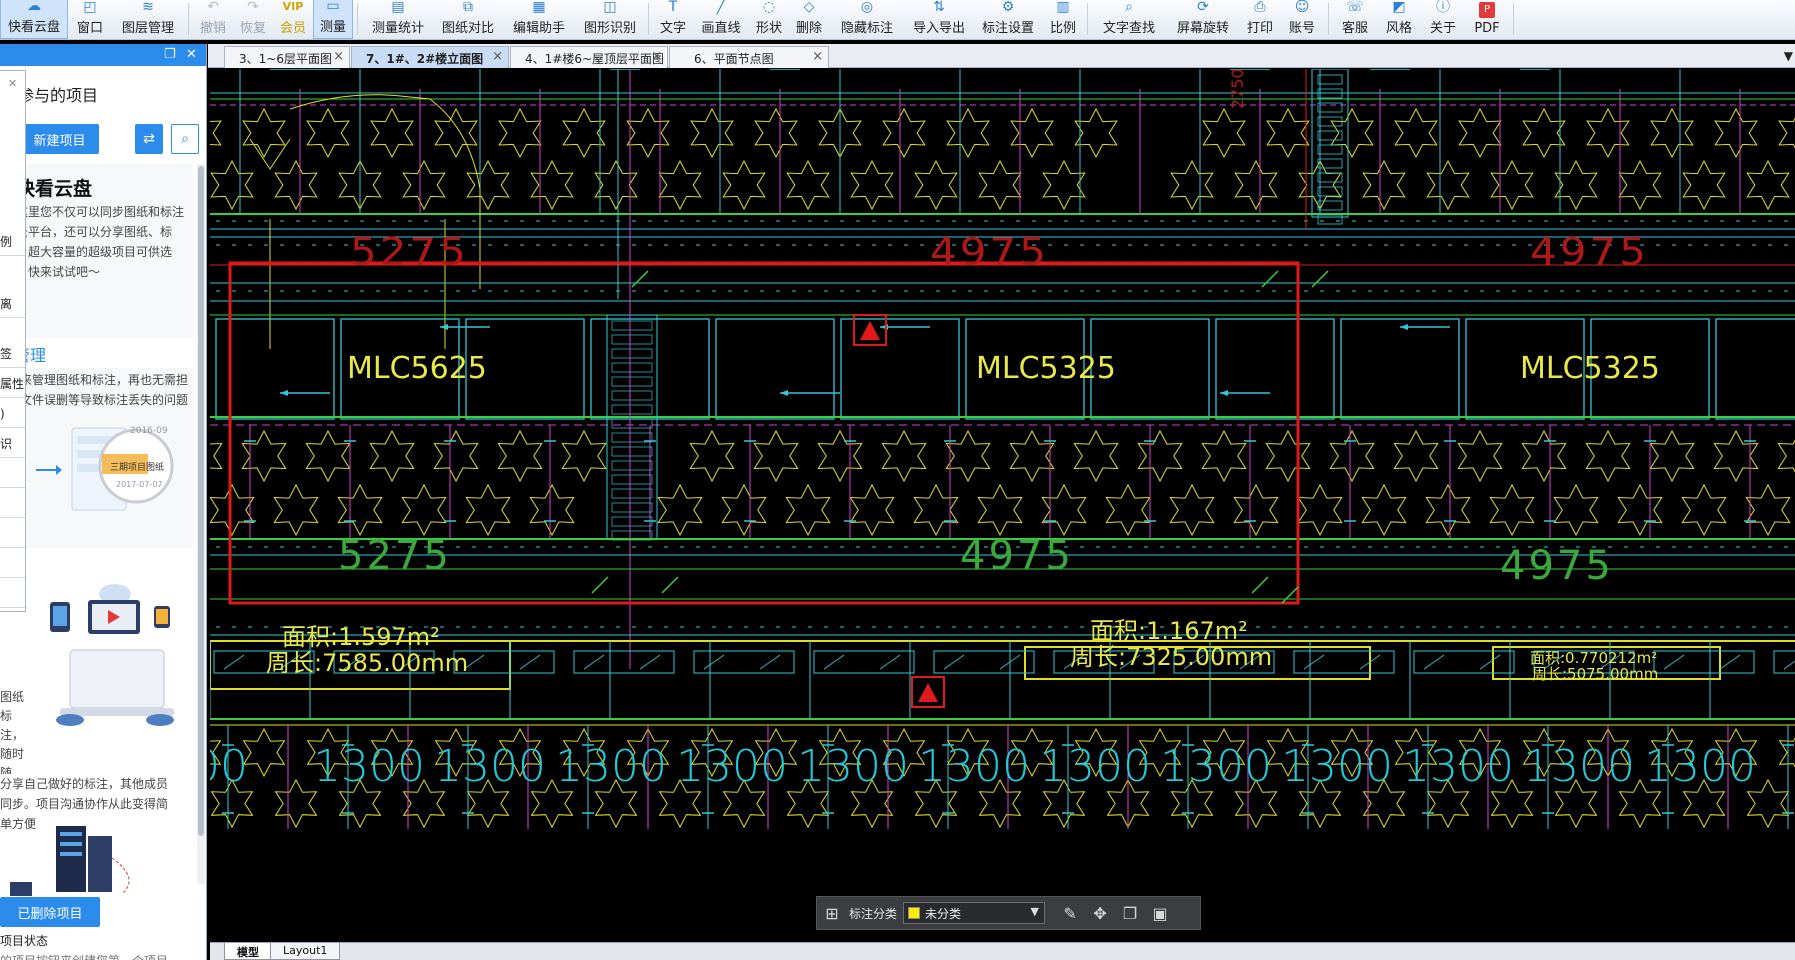 The height and width of the screenshot is (960, 1795). I want to click on strip-item: 识, so click(12, 444).